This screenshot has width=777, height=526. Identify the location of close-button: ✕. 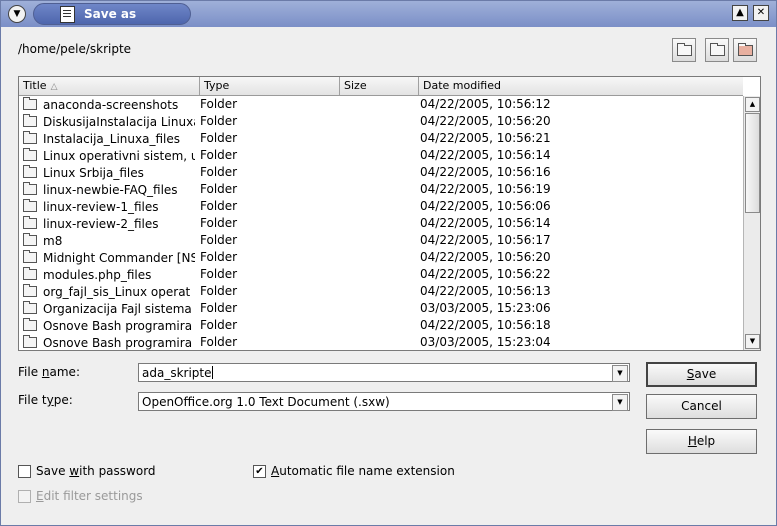
(761, 13).